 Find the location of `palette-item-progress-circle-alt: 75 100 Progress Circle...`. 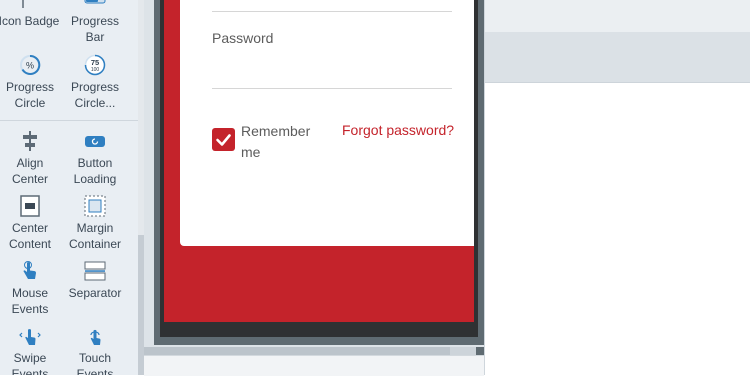

palette-item-progress-circle-alt: 75 100 Progress Circle... is located at coordinates (95, 82).